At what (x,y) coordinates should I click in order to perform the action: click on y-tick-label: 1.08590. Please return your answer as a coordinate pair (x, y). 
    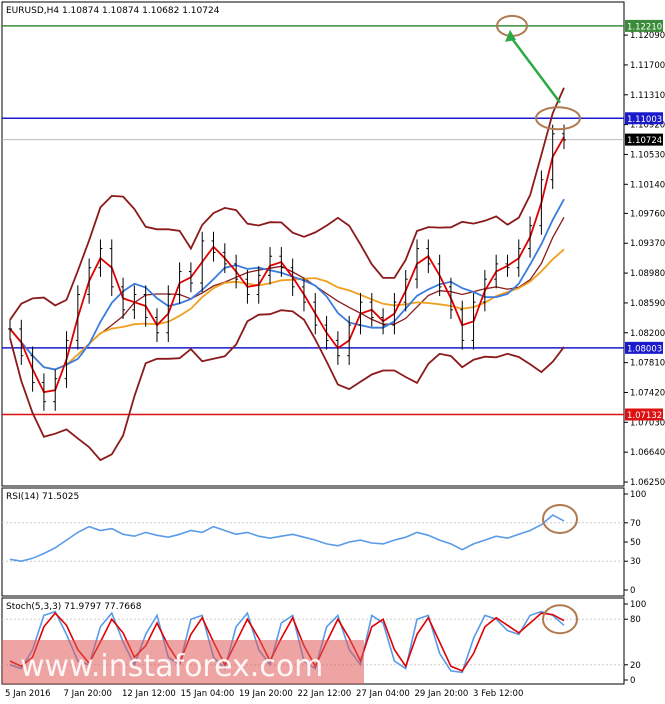
    Looking at the image, I should click on (647, 304).